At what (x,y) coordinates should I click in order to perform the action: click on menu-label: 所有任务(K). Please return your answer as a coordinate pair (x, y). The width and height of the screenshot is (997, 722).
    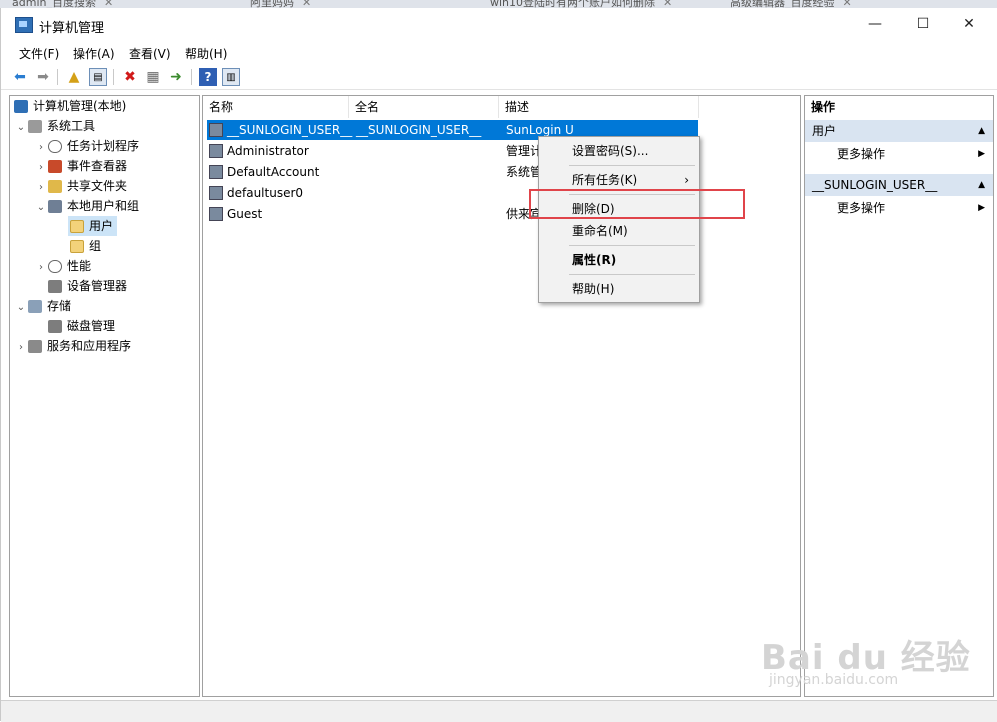
    Looking at the image, I should click on (605, 180).